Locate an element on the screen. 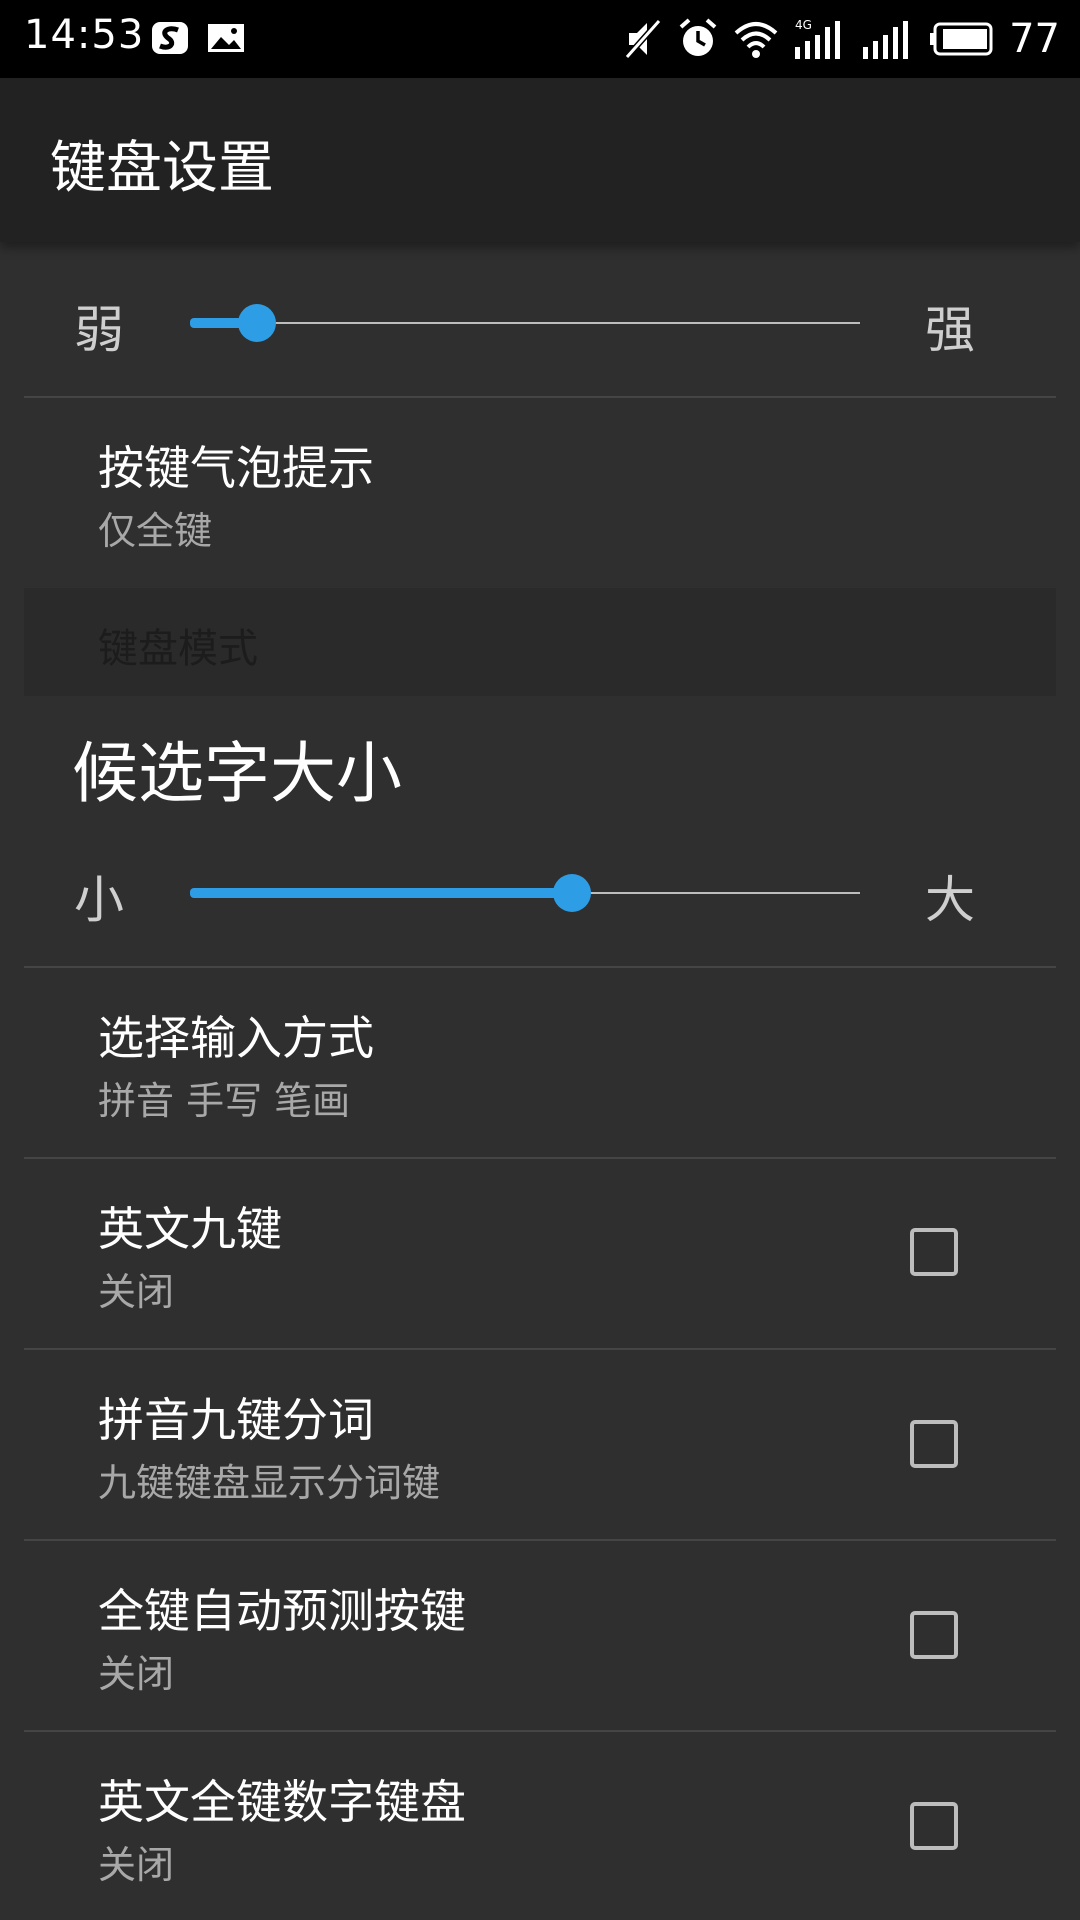  status-time: 14:53 is located at coordinates (84, 35).